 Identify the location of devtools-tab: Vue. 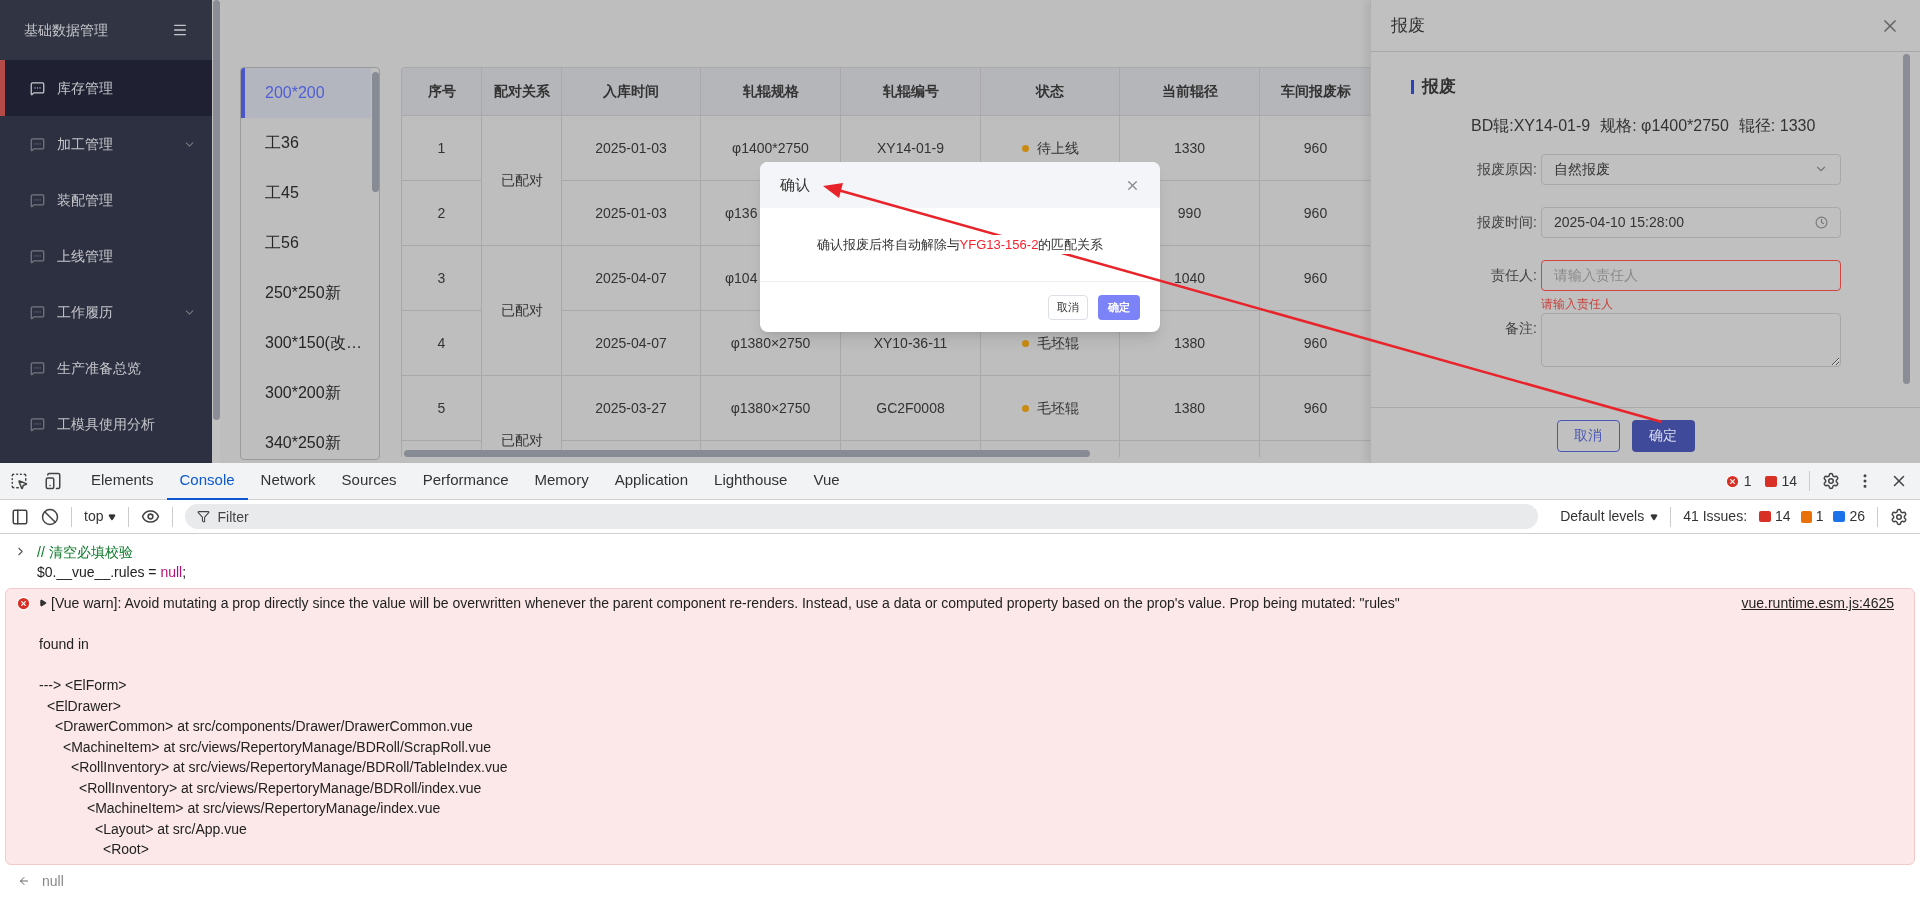
(826, 481).